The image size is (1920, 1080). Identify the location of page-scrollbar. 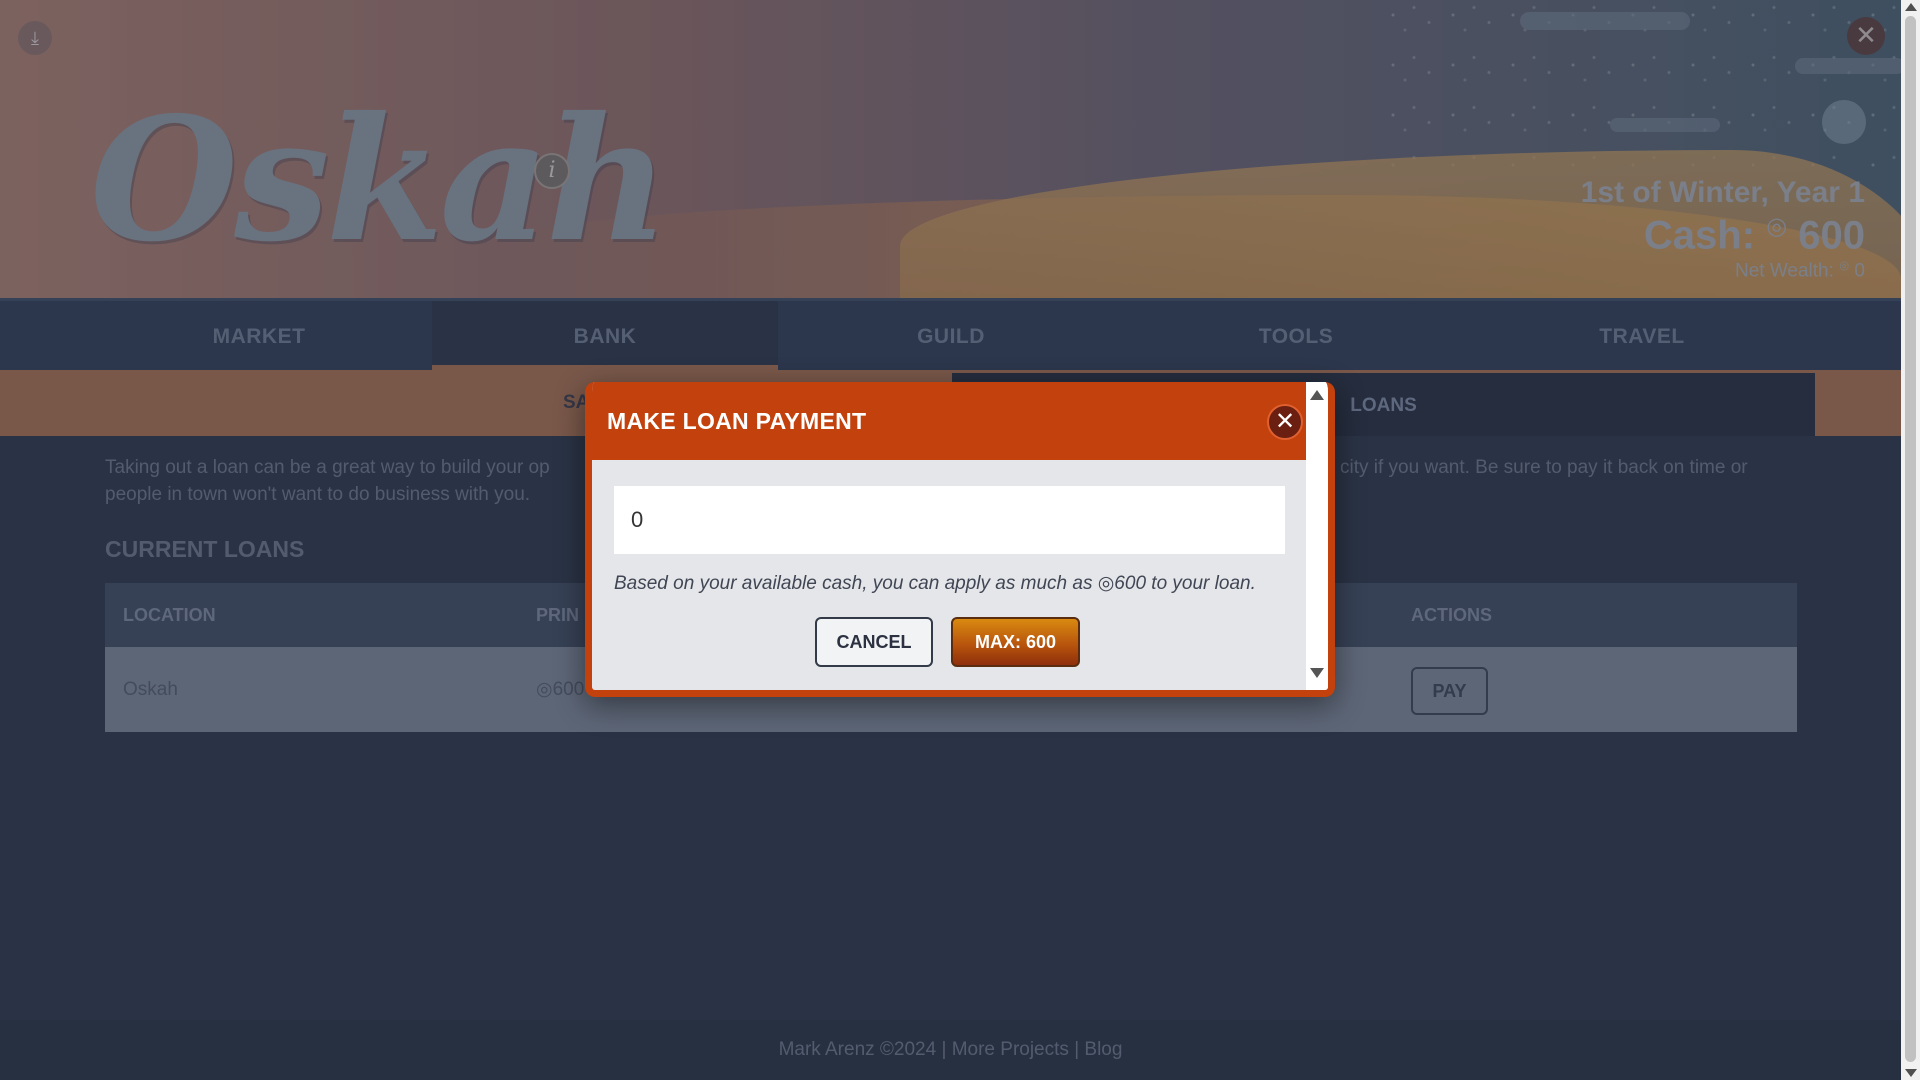
(1910, 540).